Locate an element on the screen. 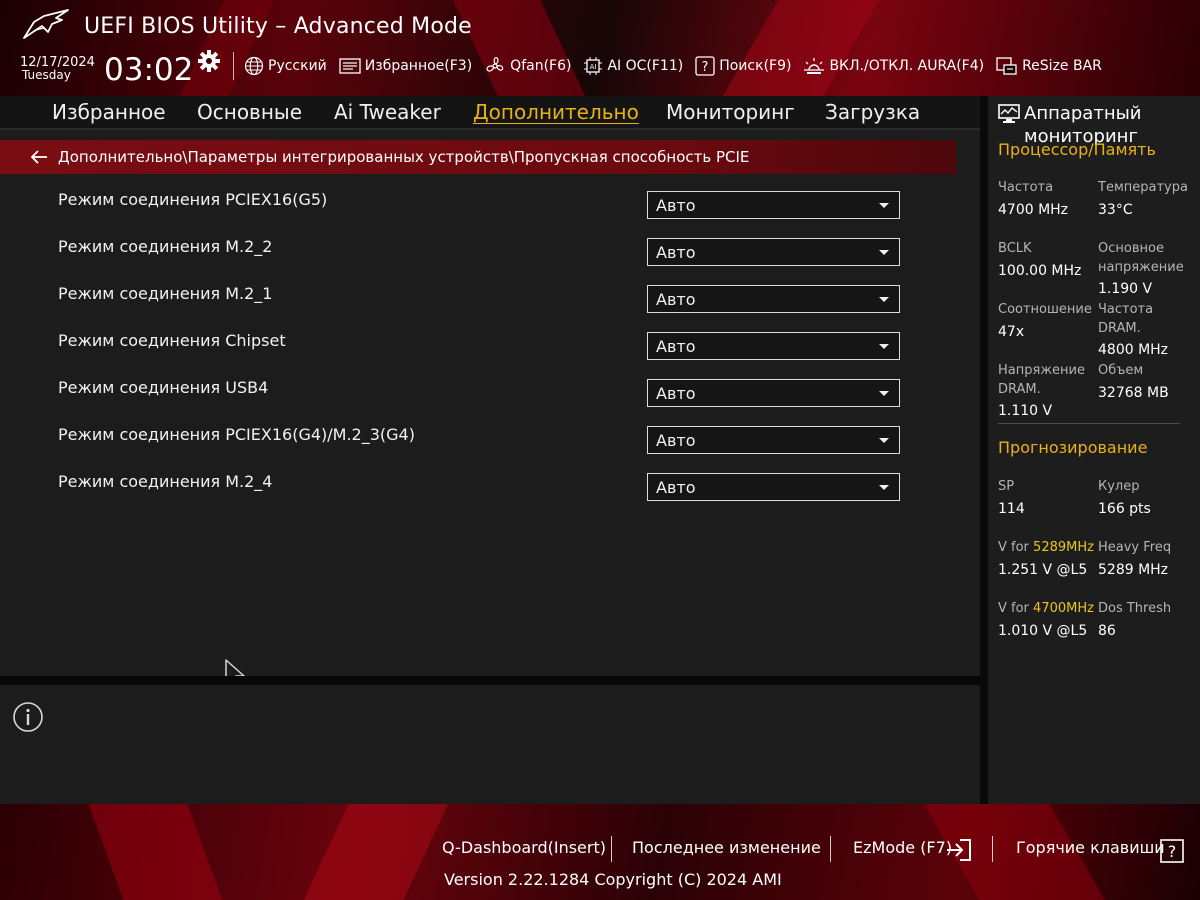  bclk-label: BCLK is located at coordinates (1015, 248).